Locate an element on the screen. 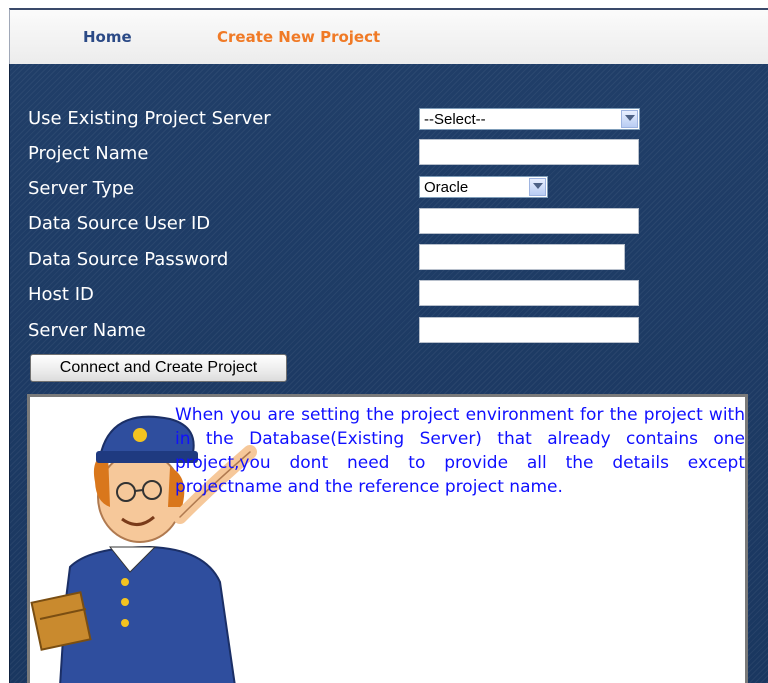 The height and width of the screenshot is (683, 768). ds-user-id-label: Data Source User ID is located at coordinates (119, 223).